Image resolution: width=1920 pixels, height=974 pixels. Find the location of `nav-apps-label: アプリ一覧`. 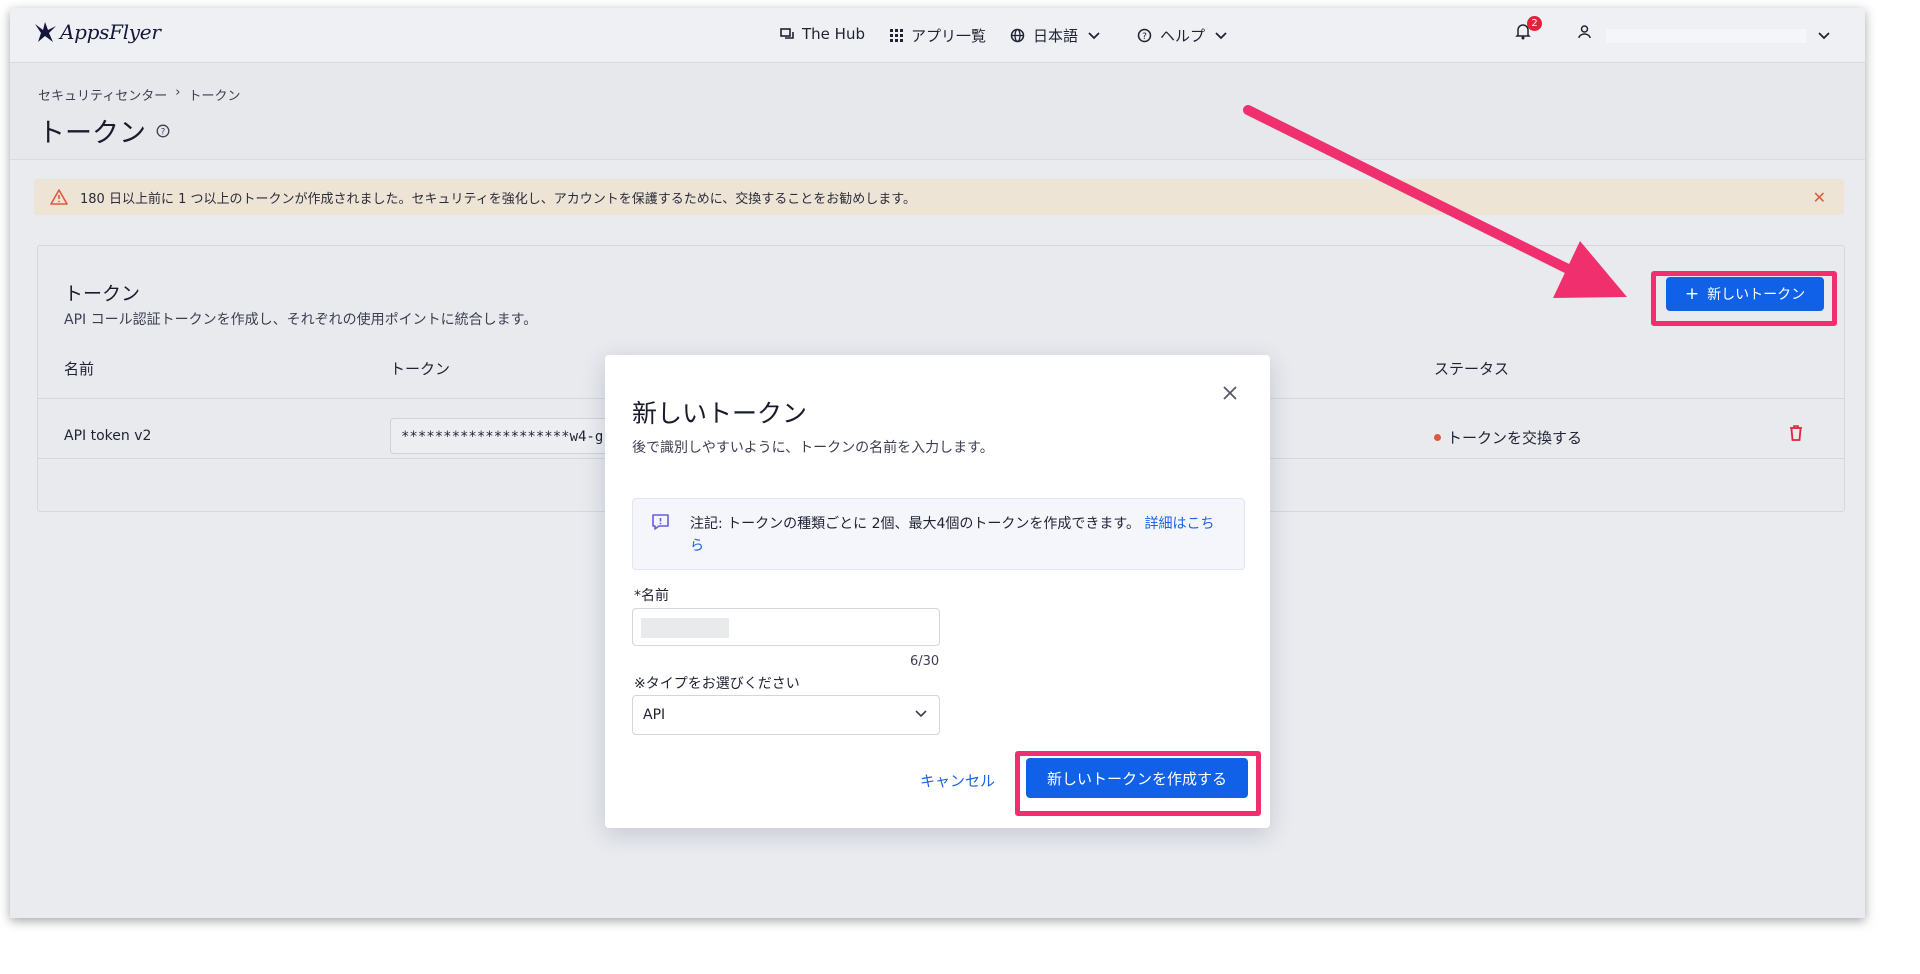

nav-apps-label: アプリ一覧 is located at coordinates (949, 36).